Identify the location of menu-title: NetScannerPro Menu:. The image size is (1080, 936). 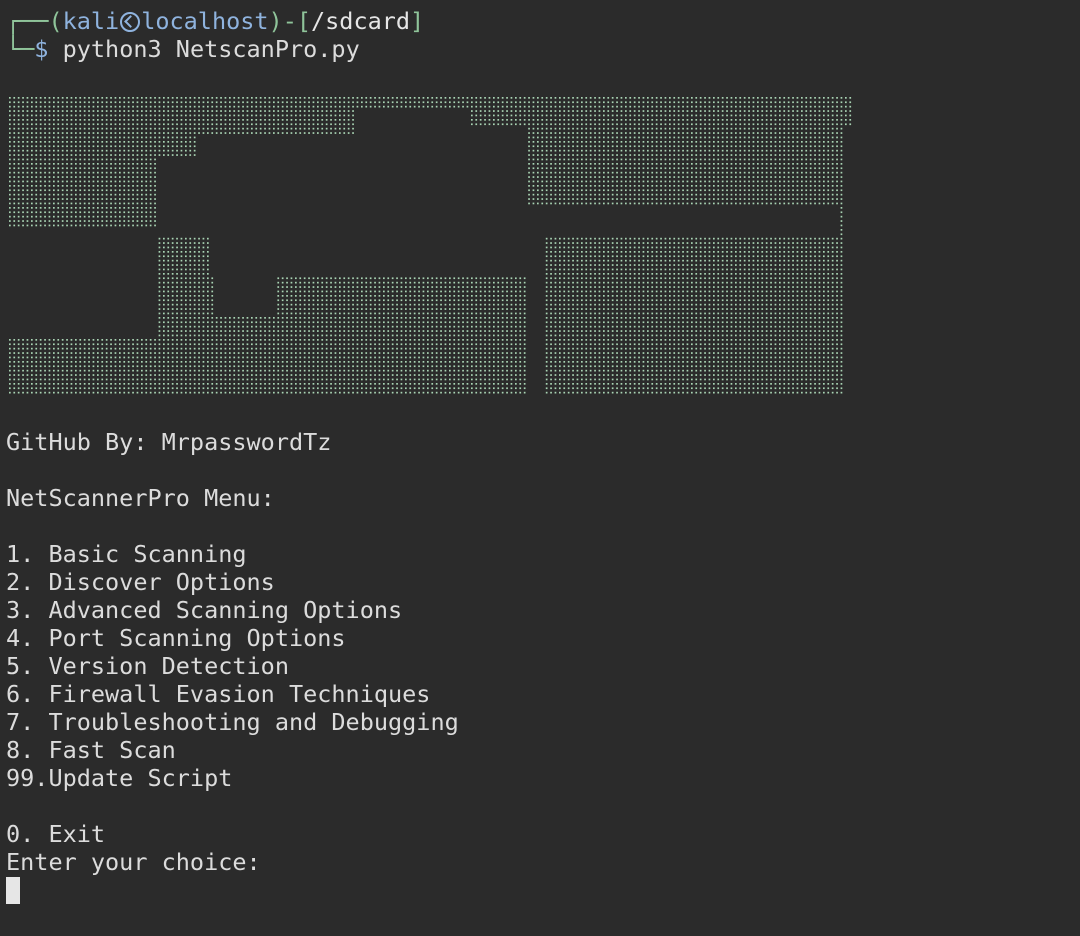
(140, 498).